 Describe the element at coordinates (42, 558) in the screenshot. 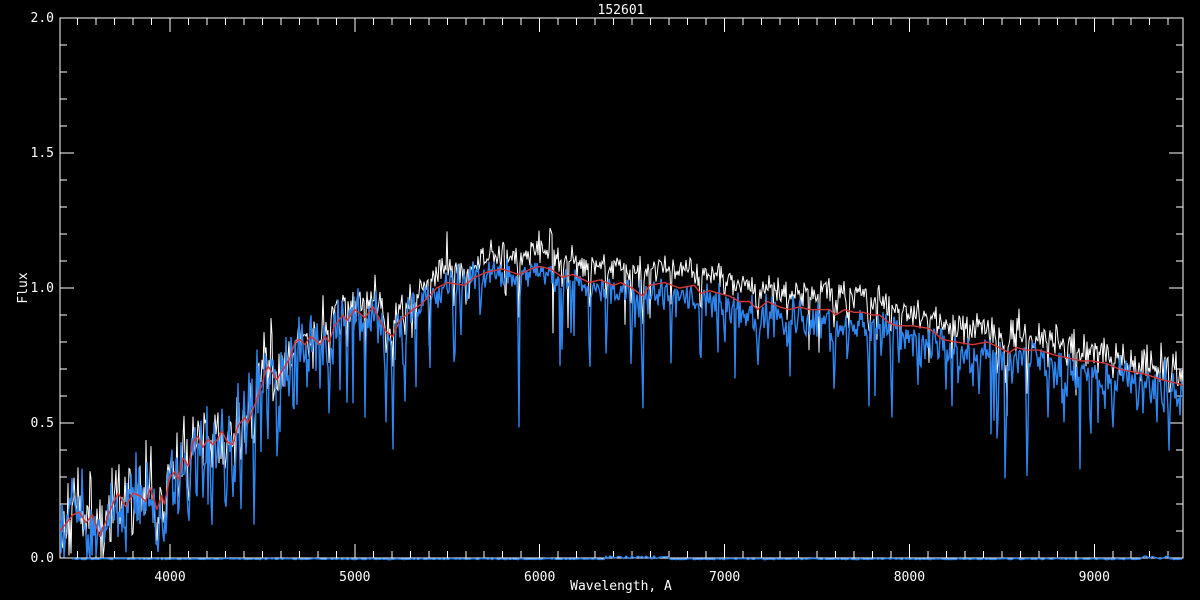

I see `y-tick-label: 0.0` at that location.